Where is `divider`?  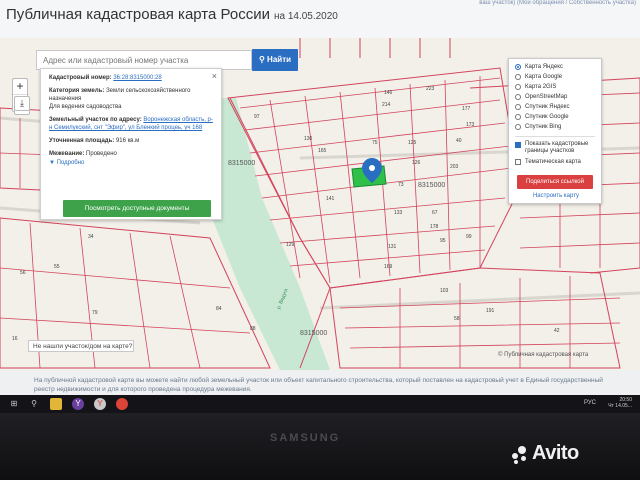 divider is located at coordinates (555, 136).